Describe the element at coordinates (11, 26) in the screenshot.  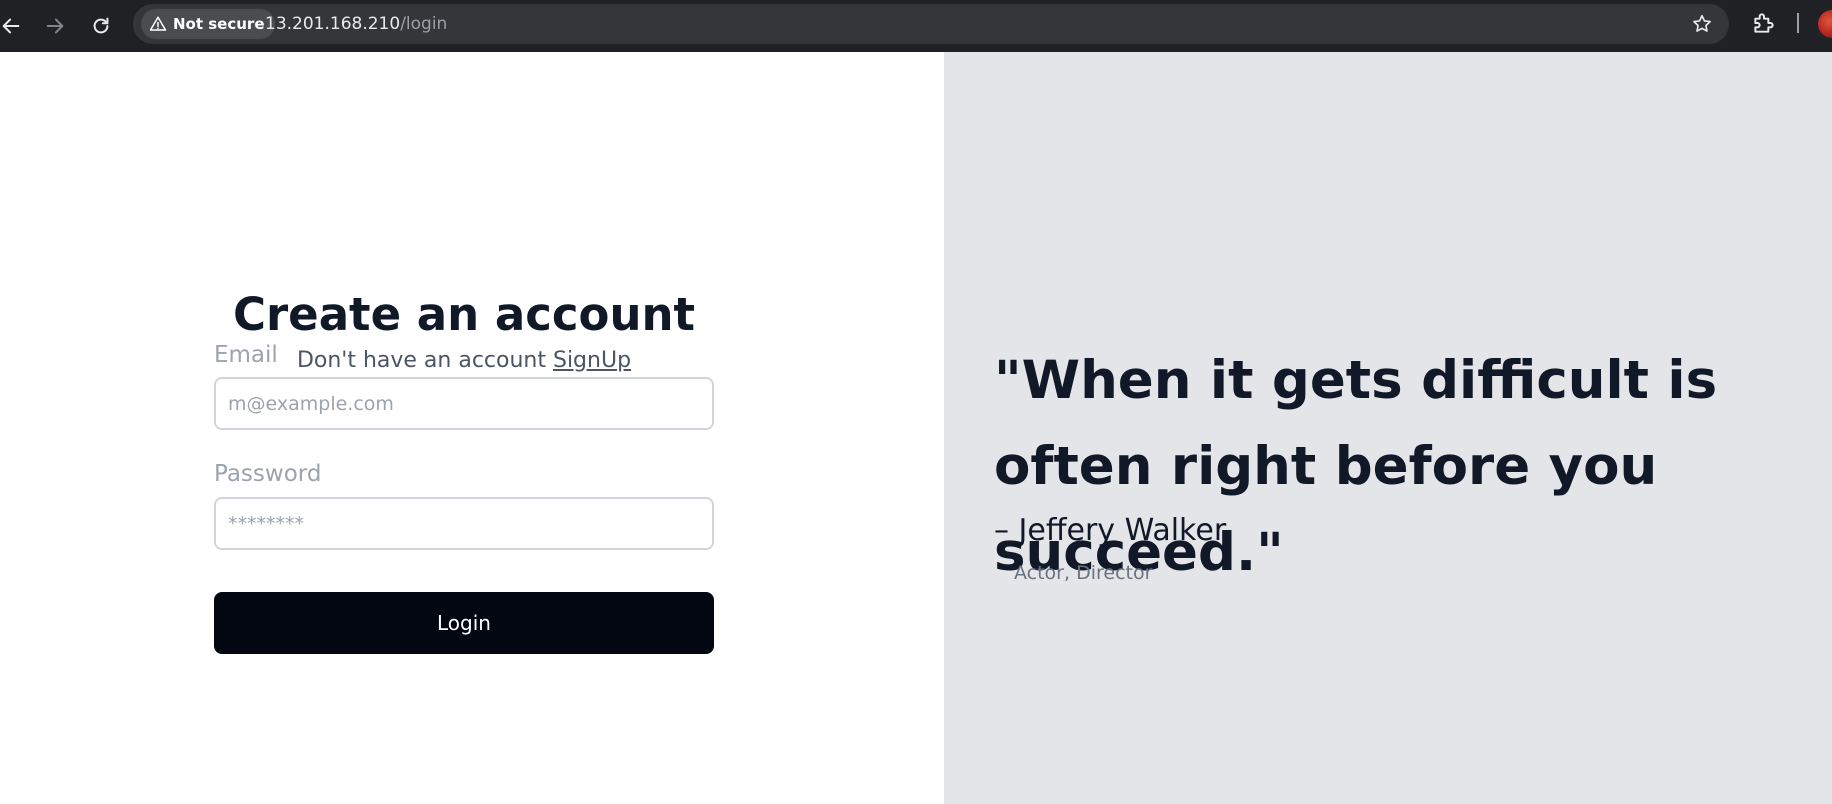
I see `arrow-left-icon` at that location.